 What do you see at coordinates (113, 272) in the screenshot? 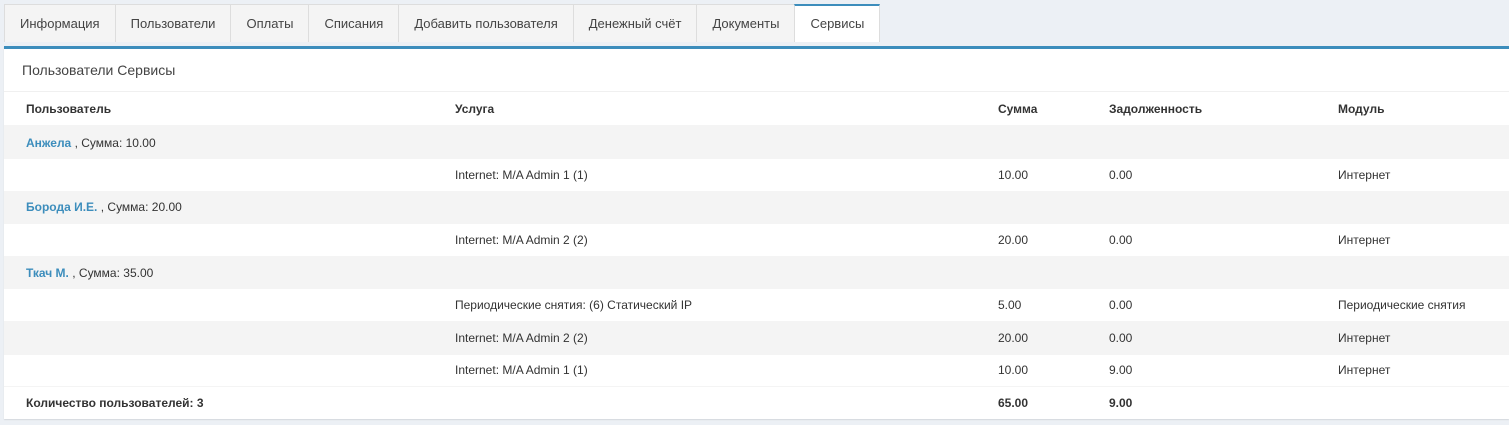
I see `user-summary: , Сумма: 35.00` at bounding box center [113, 272].